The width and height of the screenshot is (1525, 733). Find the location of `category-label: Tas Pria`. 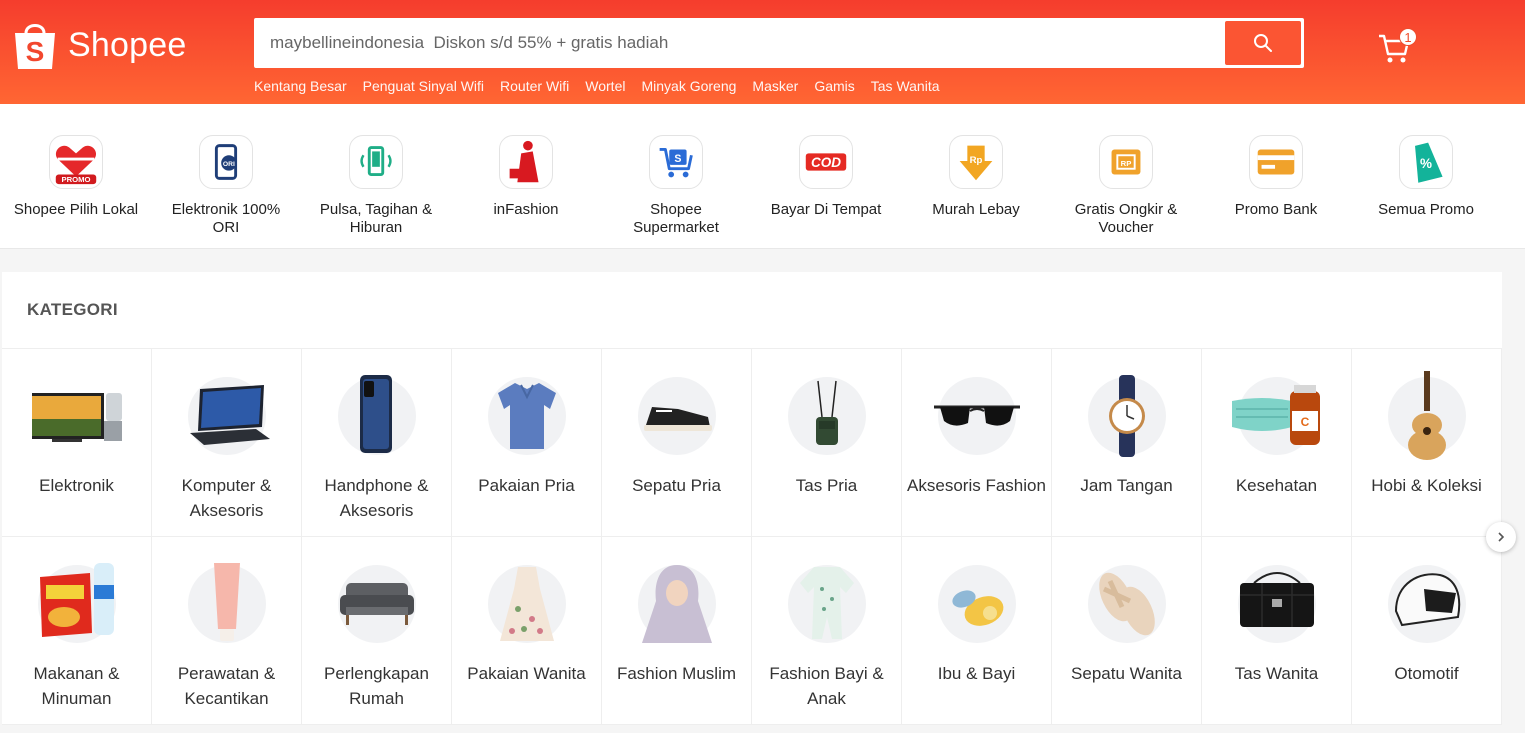

category-label: Tas Pria is located at coordinates (826, 485).